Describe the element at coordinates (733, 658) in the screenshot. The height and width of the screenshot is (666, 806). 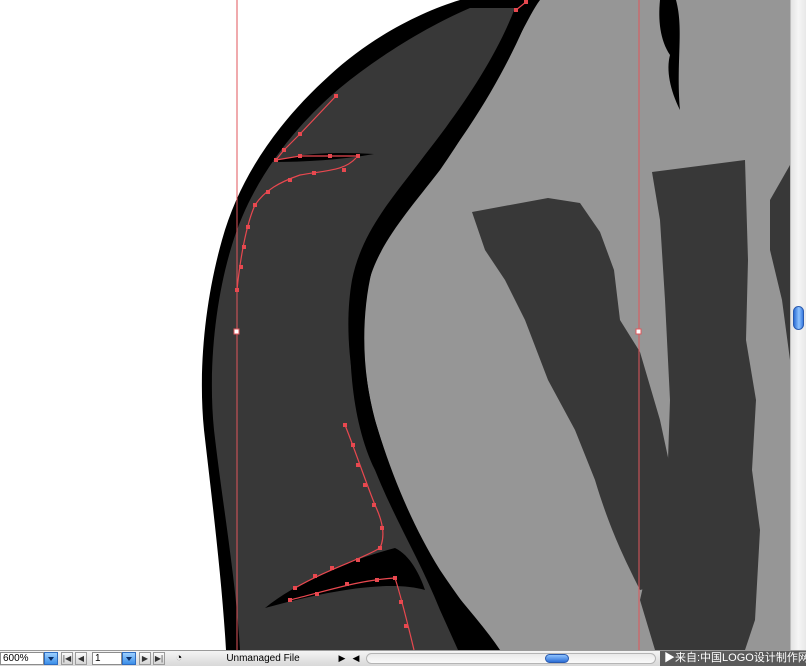
I see `watermark-label: ▶来自:中国LOGO设计制作网` at that location.